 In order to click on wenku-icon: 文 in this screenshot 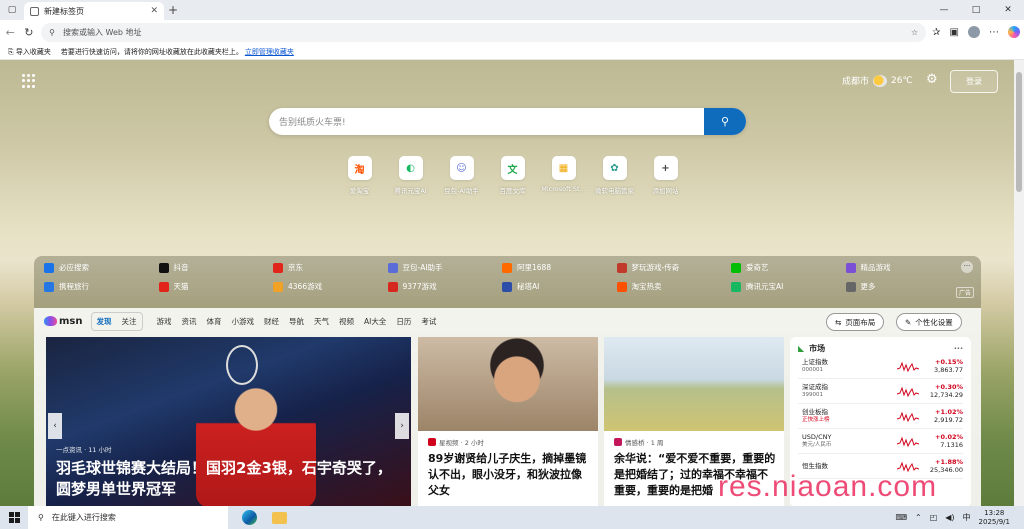, I will do `click(512, 168)`.